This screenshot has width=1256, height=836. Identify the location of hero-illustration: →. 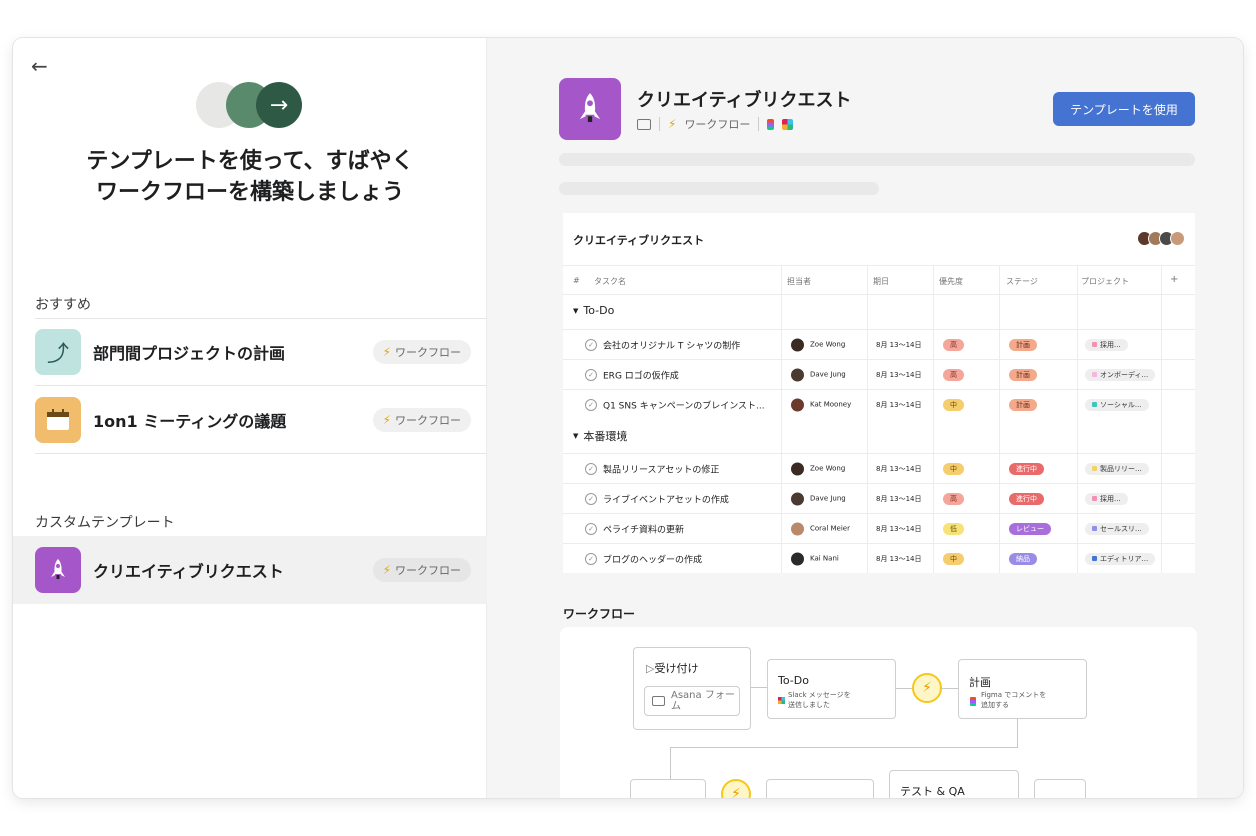
(251, 105).